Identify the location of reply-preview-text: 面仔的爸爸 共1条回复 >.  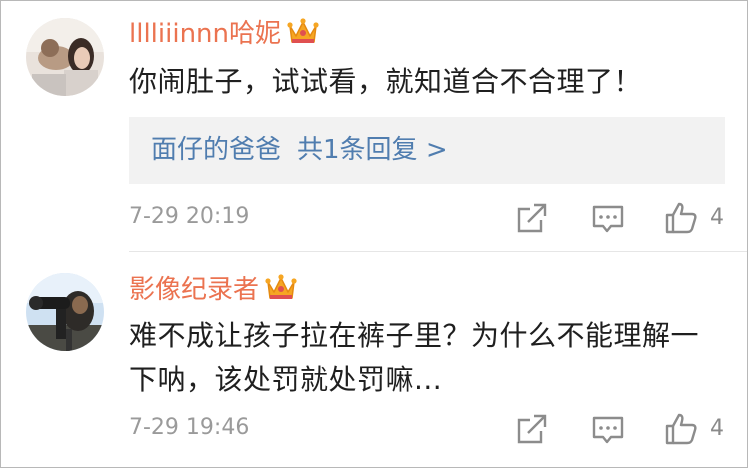
(299, 150).